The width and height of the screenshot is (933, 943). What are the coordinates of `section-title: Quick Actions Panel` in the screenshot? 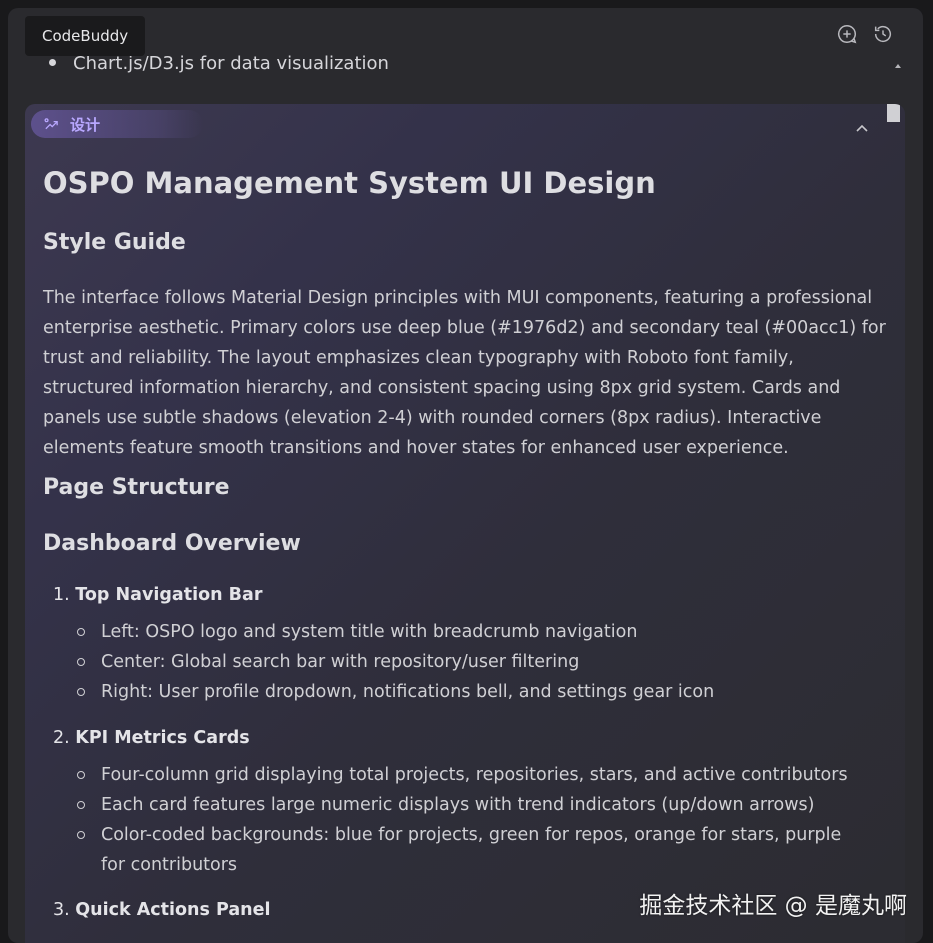 It's located at (173, 910).